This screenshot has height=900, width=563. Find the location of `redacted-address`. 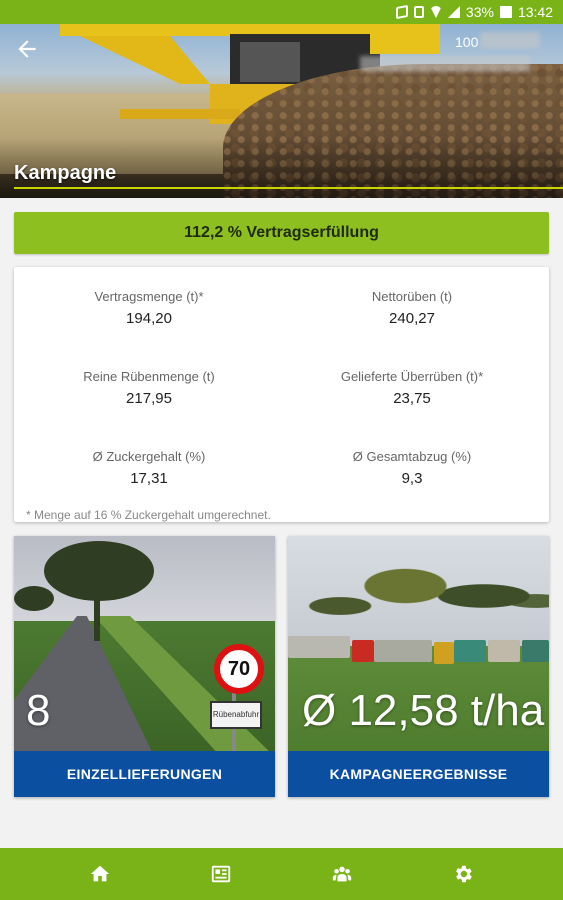

redacted-address is located at coordinates (445, 64).